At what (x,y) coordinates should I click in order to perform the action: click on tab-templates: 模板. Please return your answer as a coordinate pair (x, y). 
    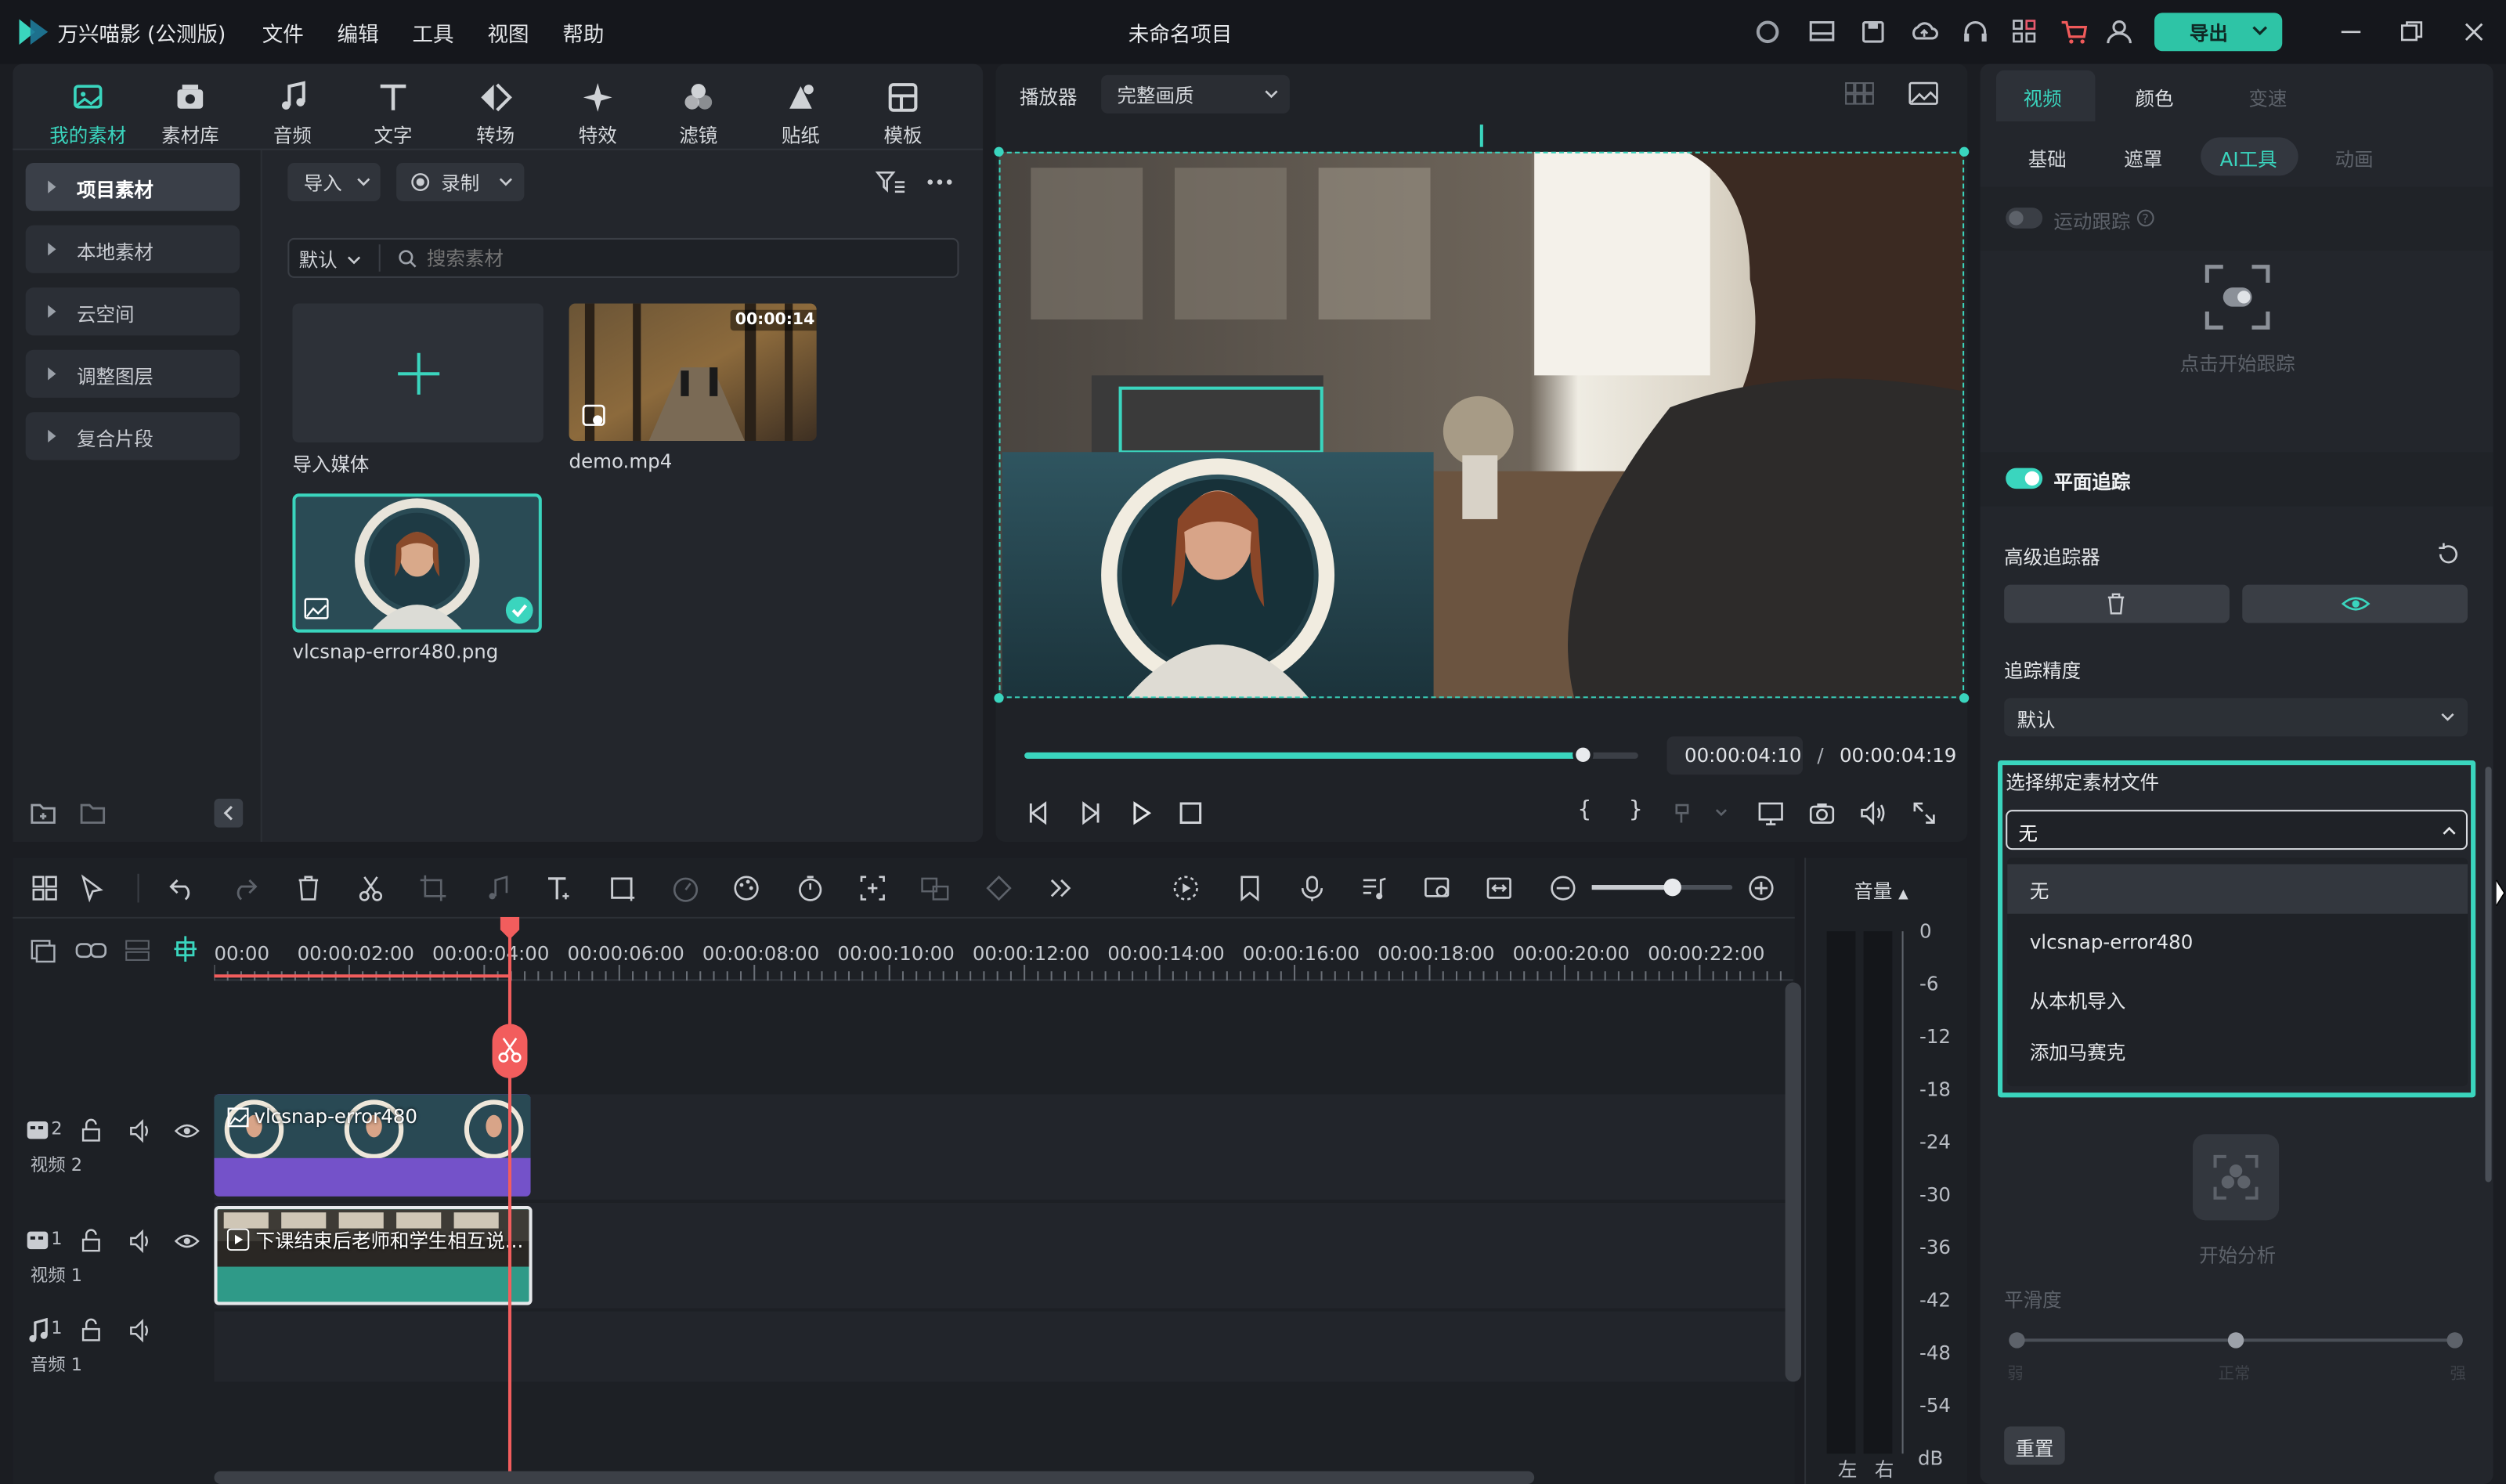
    Looking at the image, I should click on (903, 113).